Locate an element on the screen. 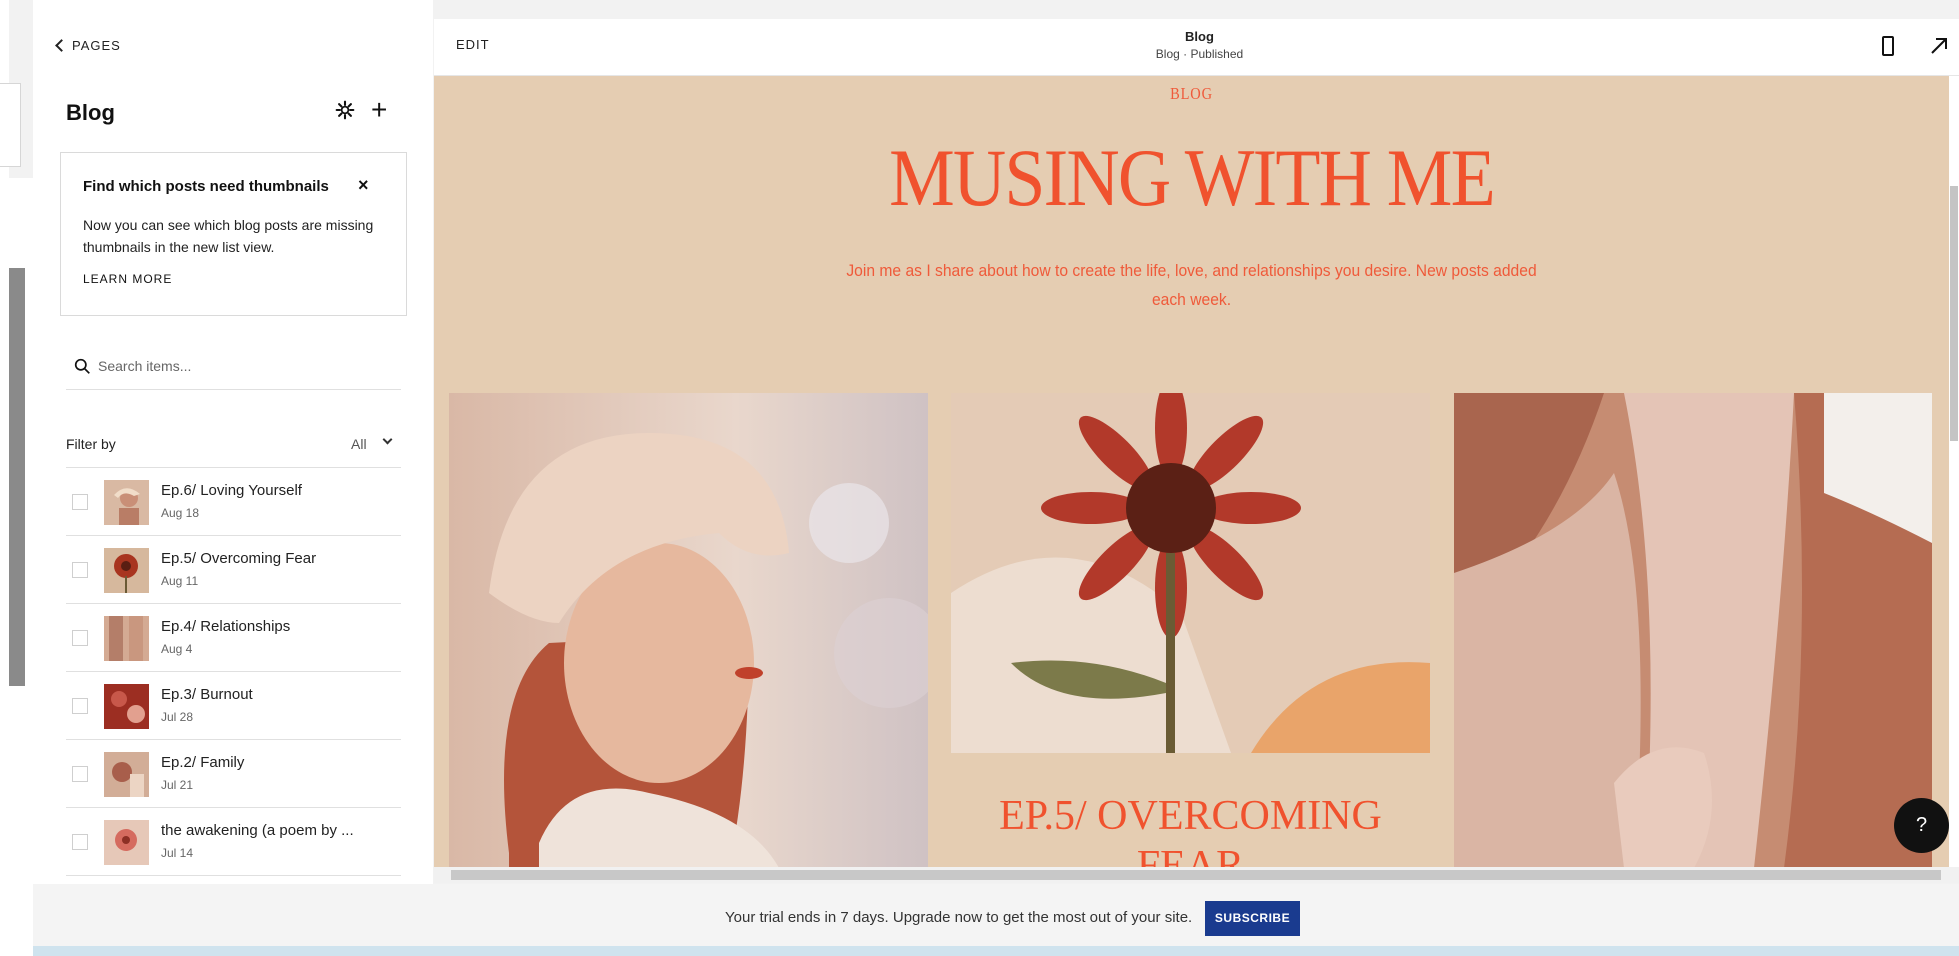 The image size is (1959, 956). post-date: Aug 18 is located at coordinates (180, 513).